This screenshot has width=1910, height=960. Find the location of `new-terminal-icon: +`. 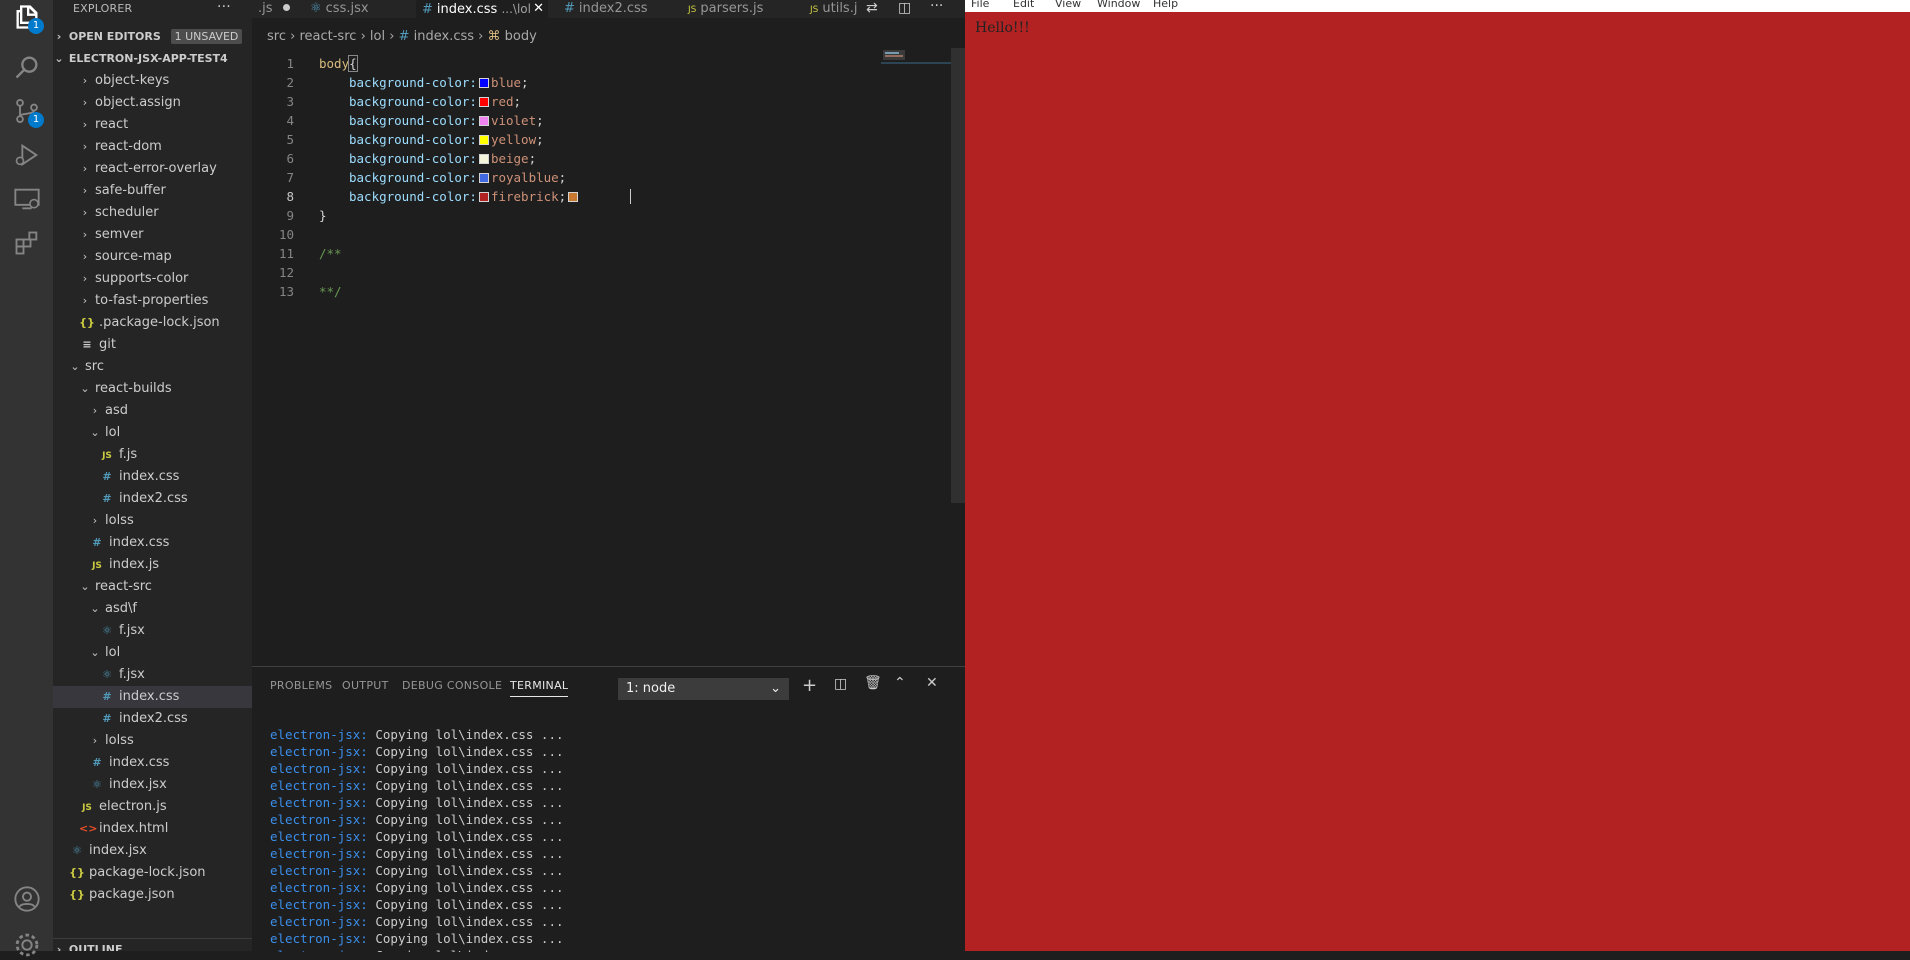

new-terminal-icon: + is located at coordinates (809, 685).